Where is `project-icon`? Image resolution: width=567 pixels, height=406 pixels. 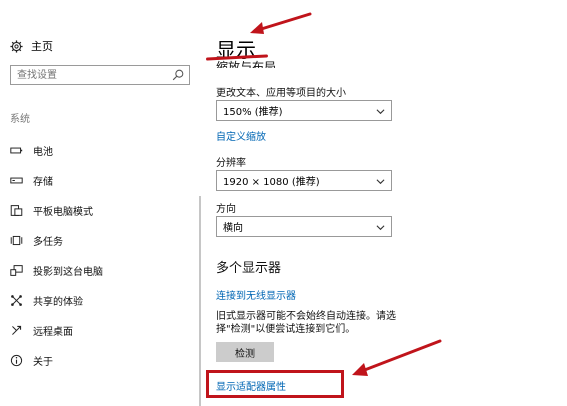 project-icon is located at coordinates (16, 270).